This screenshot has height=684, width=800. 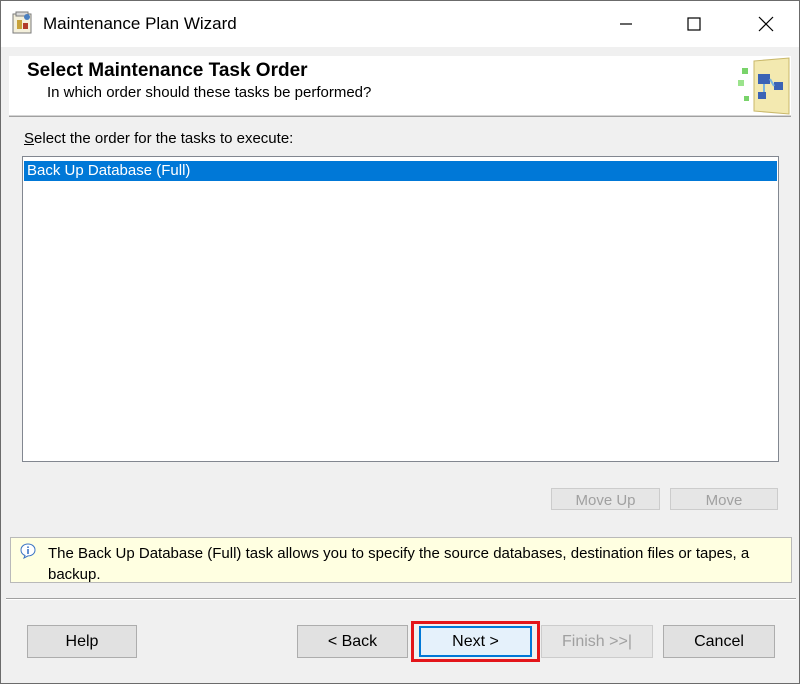 What do you see at coordinates (762, 86) in the screenshot?
I see `wizard-banner-icon` at bounding box center [762, 86].